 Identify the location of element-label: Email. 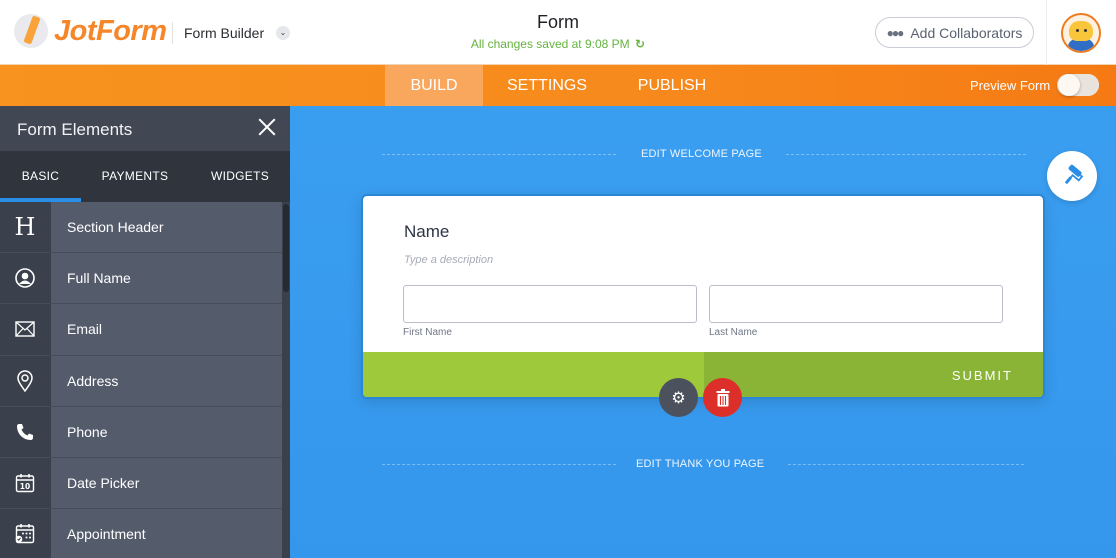
(166, 329).